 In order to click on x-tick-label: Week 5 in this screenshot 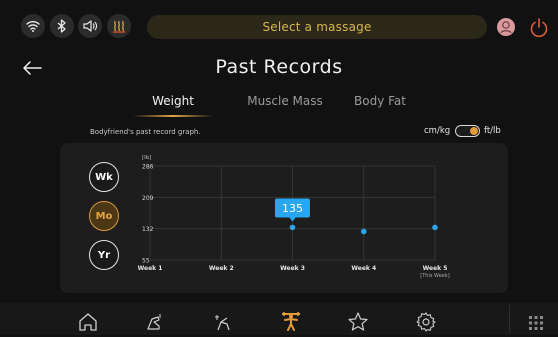, I will do `click(435, 268)`.